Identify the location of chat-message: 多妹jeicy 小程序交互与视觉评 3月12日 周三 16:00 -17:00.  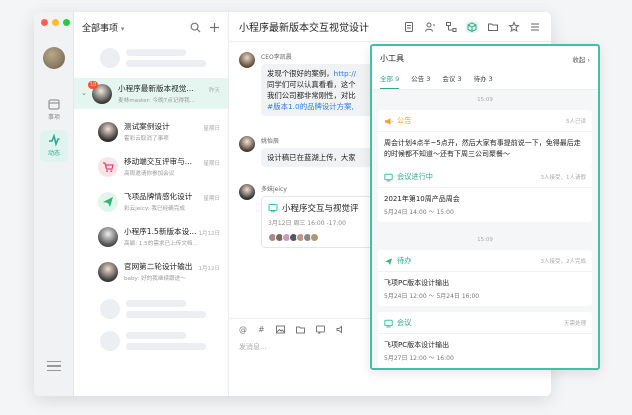
(310, 216).